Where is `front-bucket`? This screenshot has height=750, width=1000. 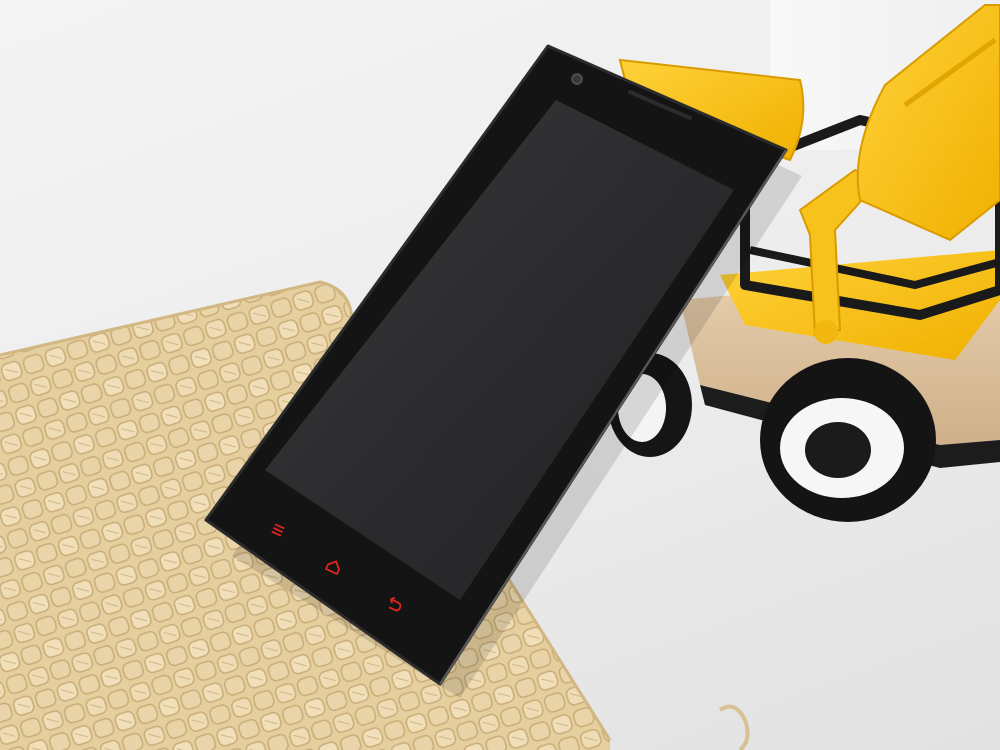 front-bucket is located at coordinates (928, 123).